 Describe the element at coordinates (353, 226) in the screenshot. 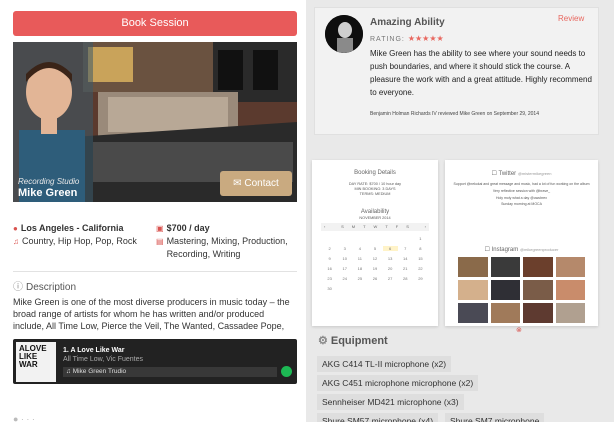

I see `weekday-label: M` at that location.